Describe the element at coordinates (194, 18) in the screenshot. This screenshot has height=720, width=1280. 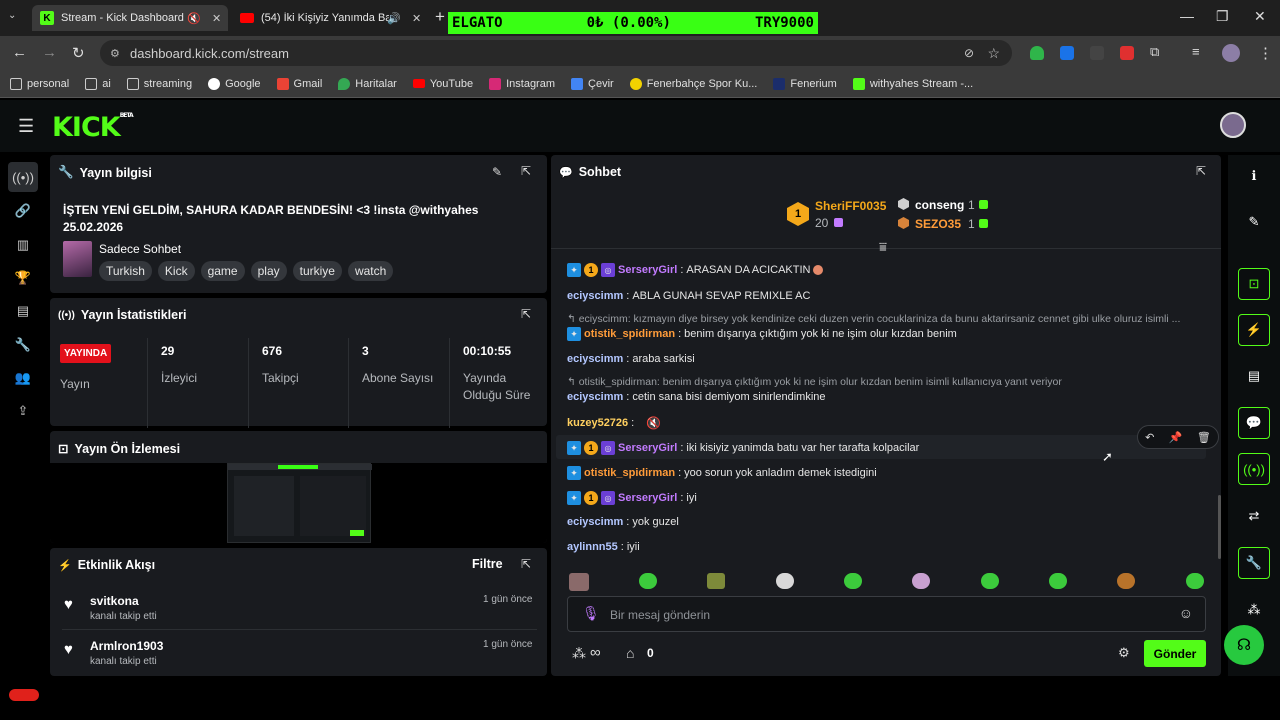
I see `mute-icon: 🔇` at that location.